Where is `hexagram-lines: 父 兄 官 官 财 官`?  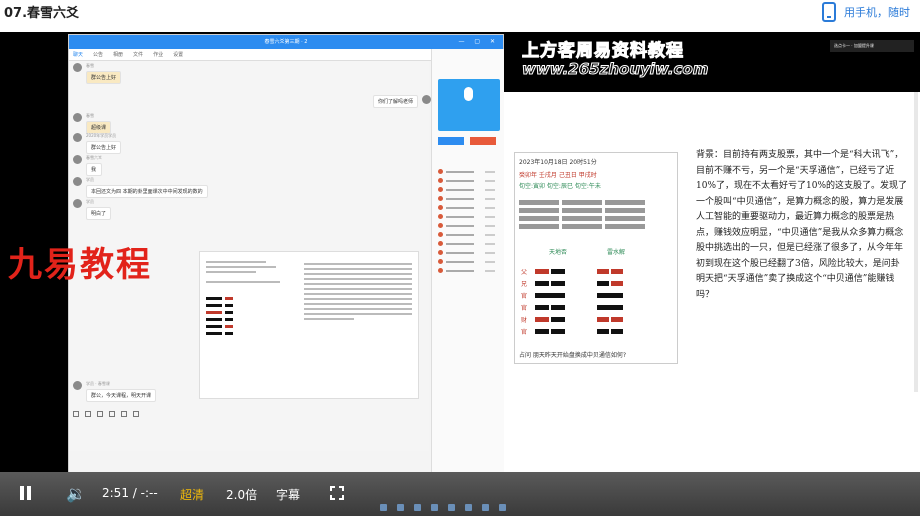 hexagram-lines: 父 兄 官 官 财 官 is located at coordinates (597, 301).